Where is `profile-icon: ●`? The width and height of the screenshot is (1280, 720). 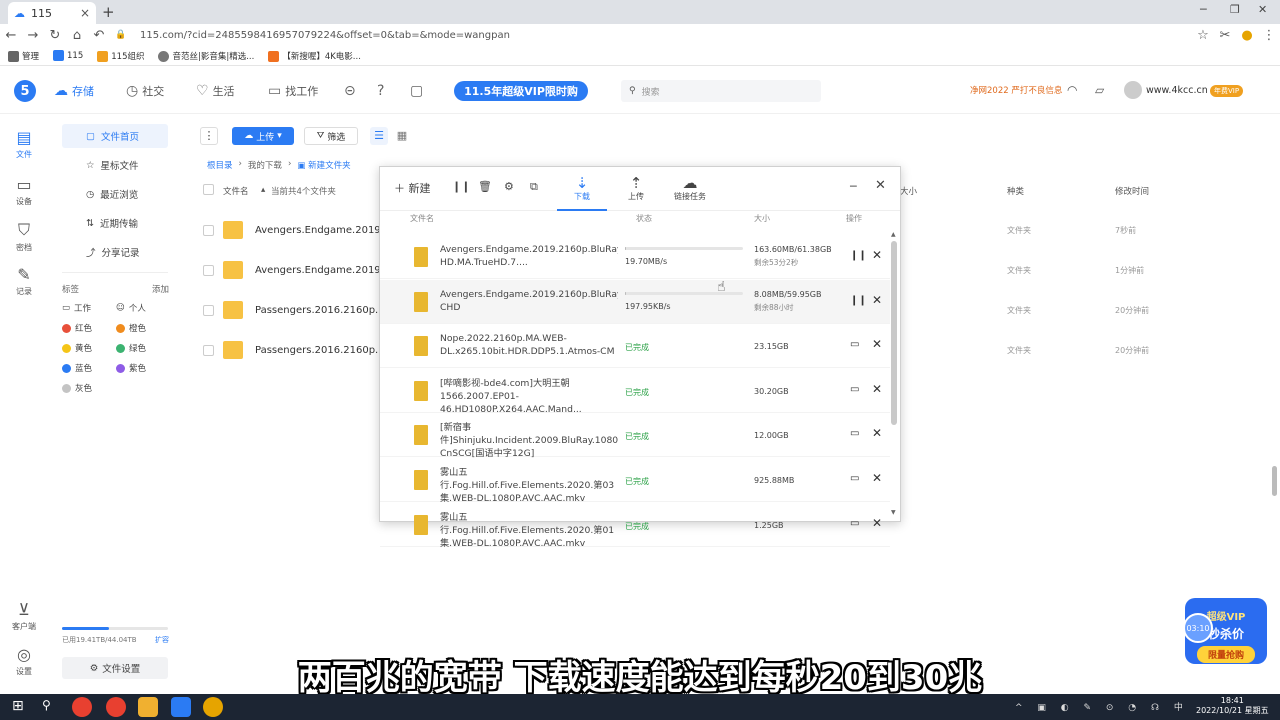 profile-icon: ● is located at coordinates (1247, 35).